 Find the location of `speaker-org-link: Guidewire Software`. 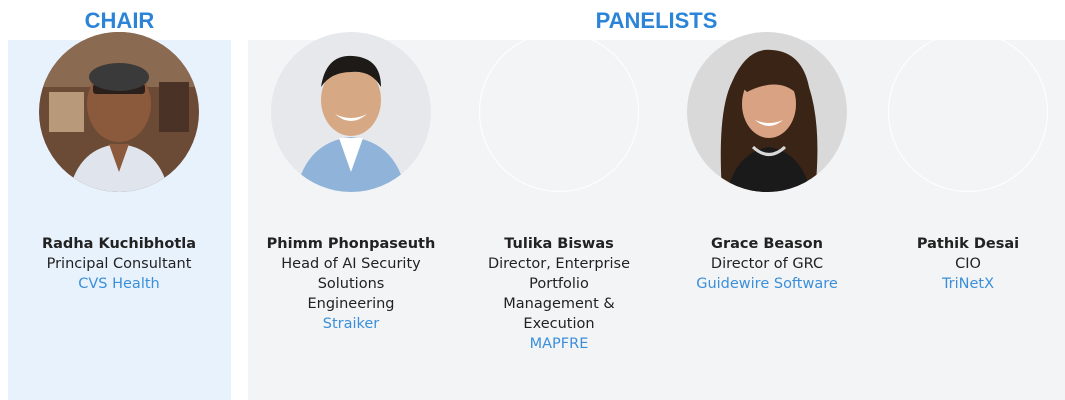

speaker-org-link: Guidewire Software is located at coordinates (767, 284).